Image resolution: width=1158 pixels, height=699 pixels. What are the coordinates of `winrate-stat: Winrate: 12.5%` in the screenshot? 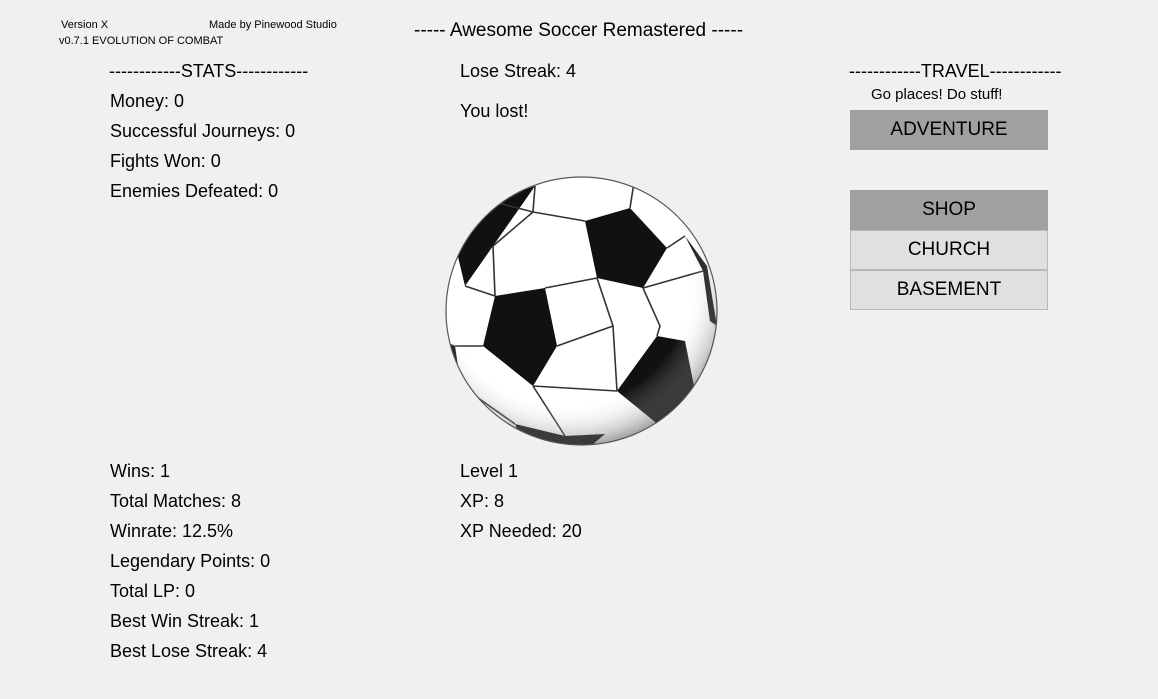 It's located at (172, 531).